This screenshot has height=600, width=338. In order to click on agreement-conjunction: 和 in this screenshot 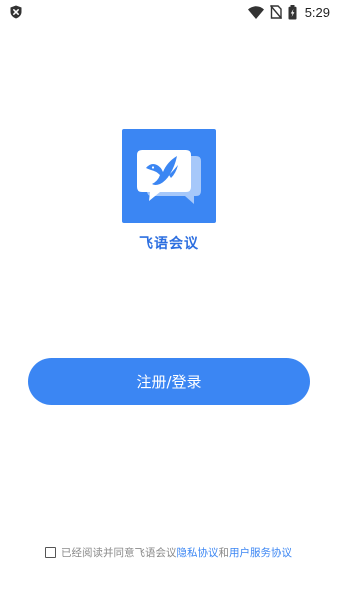, I will do `click(224, 552)`.